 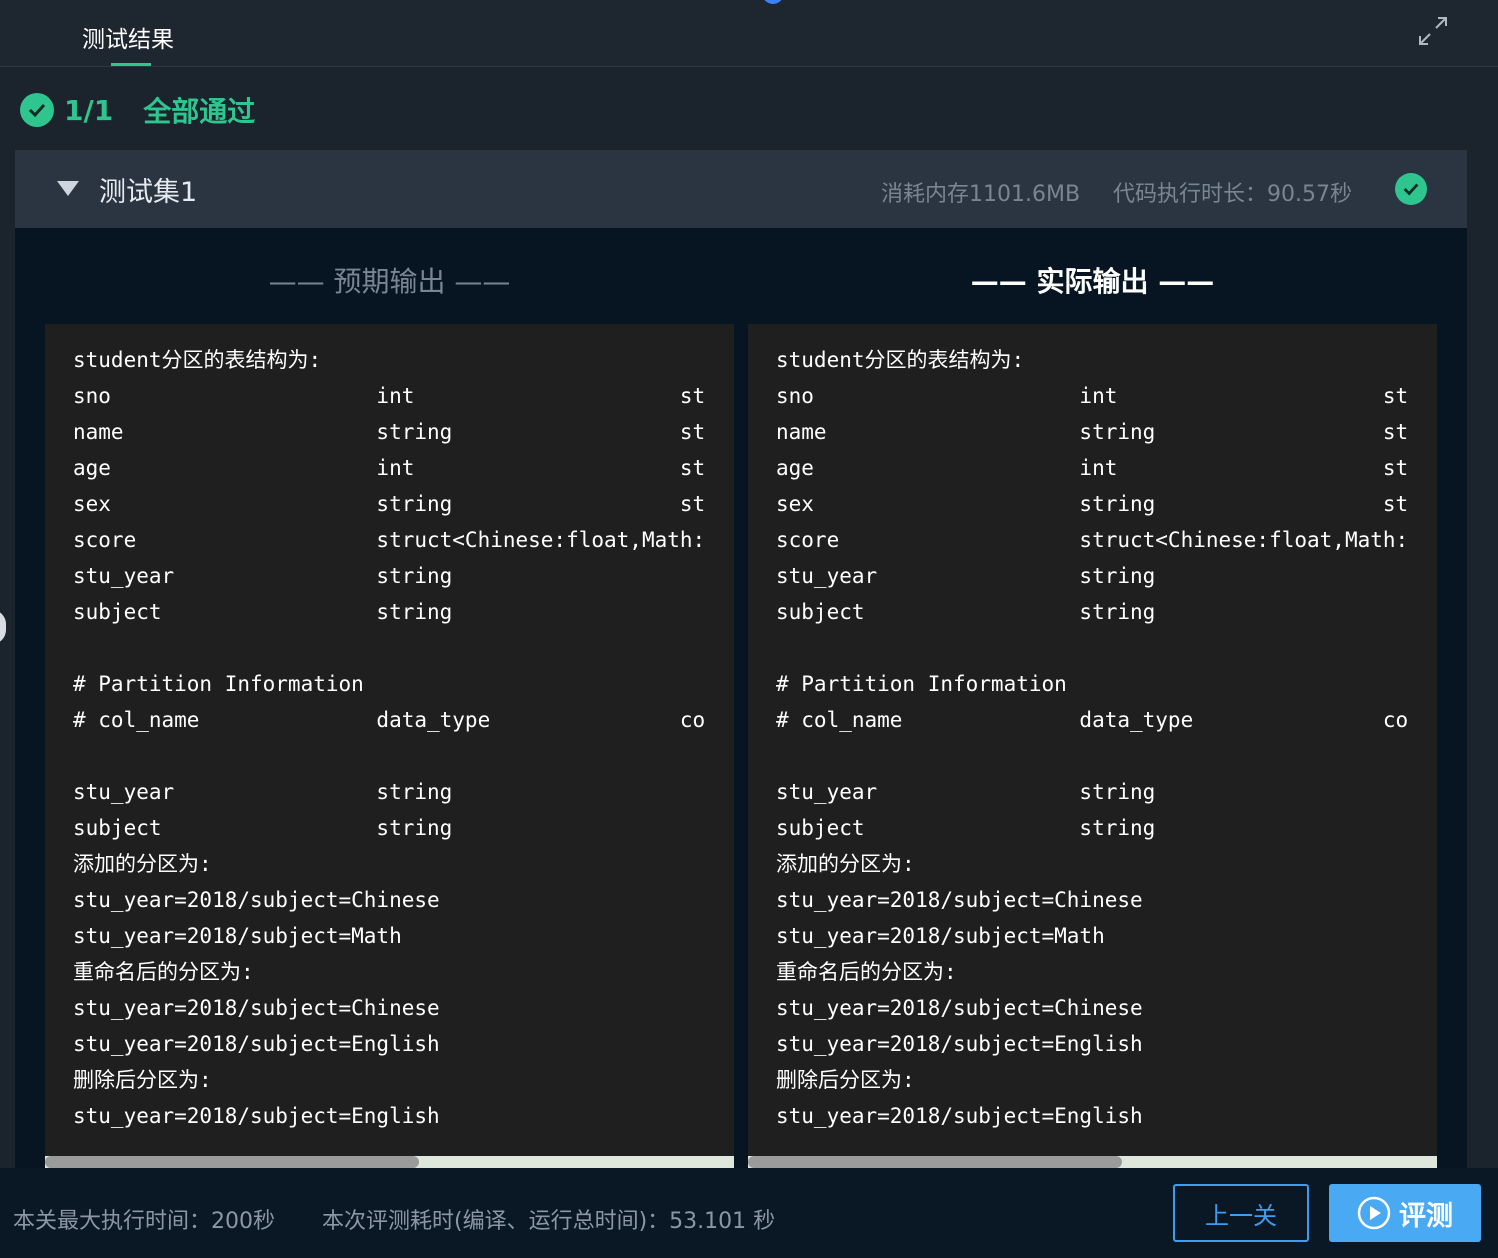 What do you see at coordinates (741, 189) in the screenshot?
I see `test-set-header: 测试集1 消耗内存1101.6MB 代码执行时长：90.57秒` at bounding box center [741, 189].